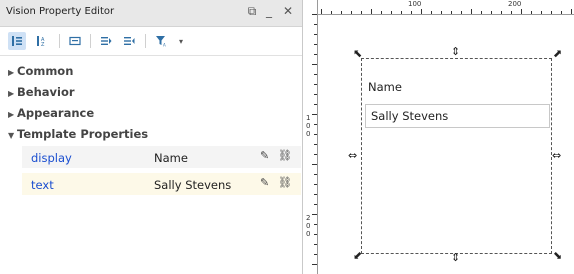 The image size is (574, 274). I want to click on expand-all-icon, so click(106, 41).